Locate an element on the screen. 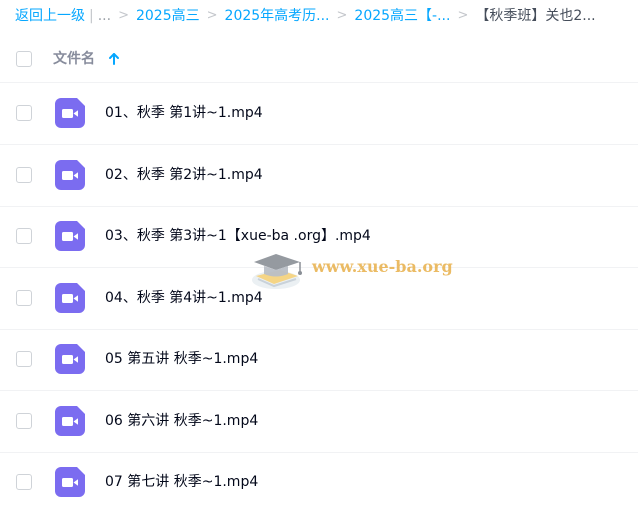  file-row: 03、秋季 第3讲~1【xue-ba .org】.mp4 is located at coordinates (319, 237).